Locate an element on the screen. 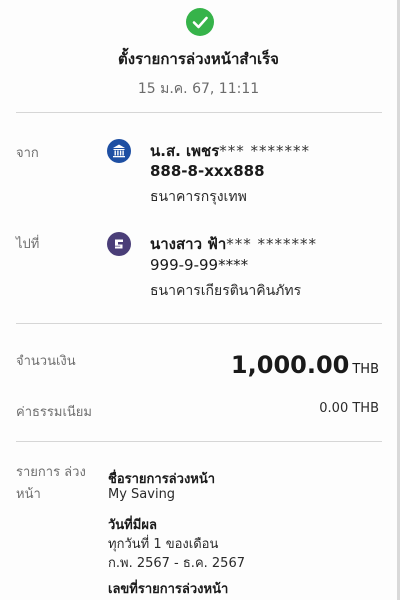  effective-date-line2: ก.พ. 2567 - ธ.ค. 2567 is located at coordinates (176, 563).